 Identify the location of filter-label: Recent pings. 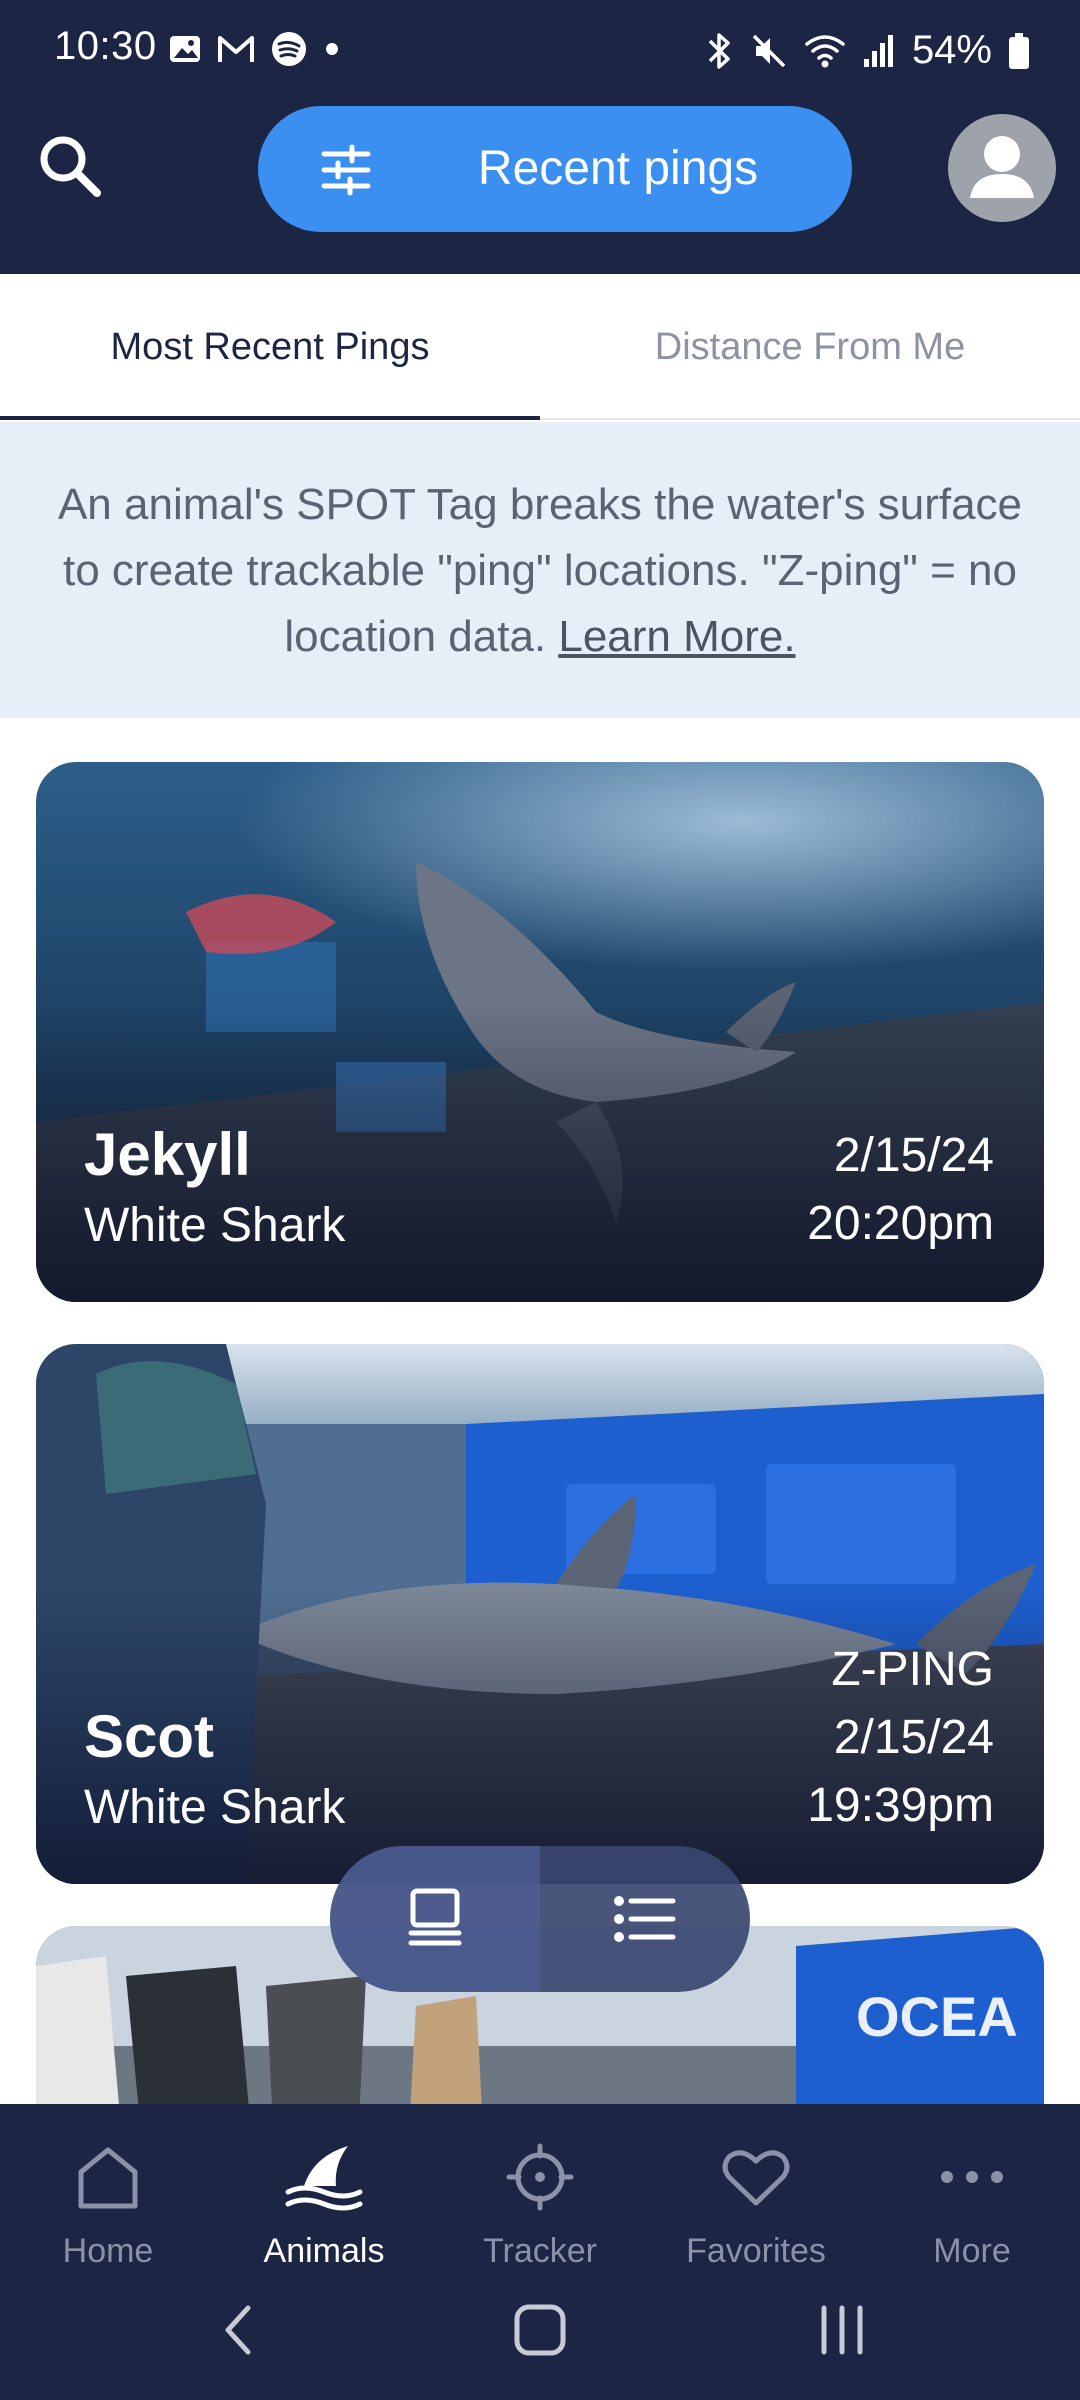
(618, 168).